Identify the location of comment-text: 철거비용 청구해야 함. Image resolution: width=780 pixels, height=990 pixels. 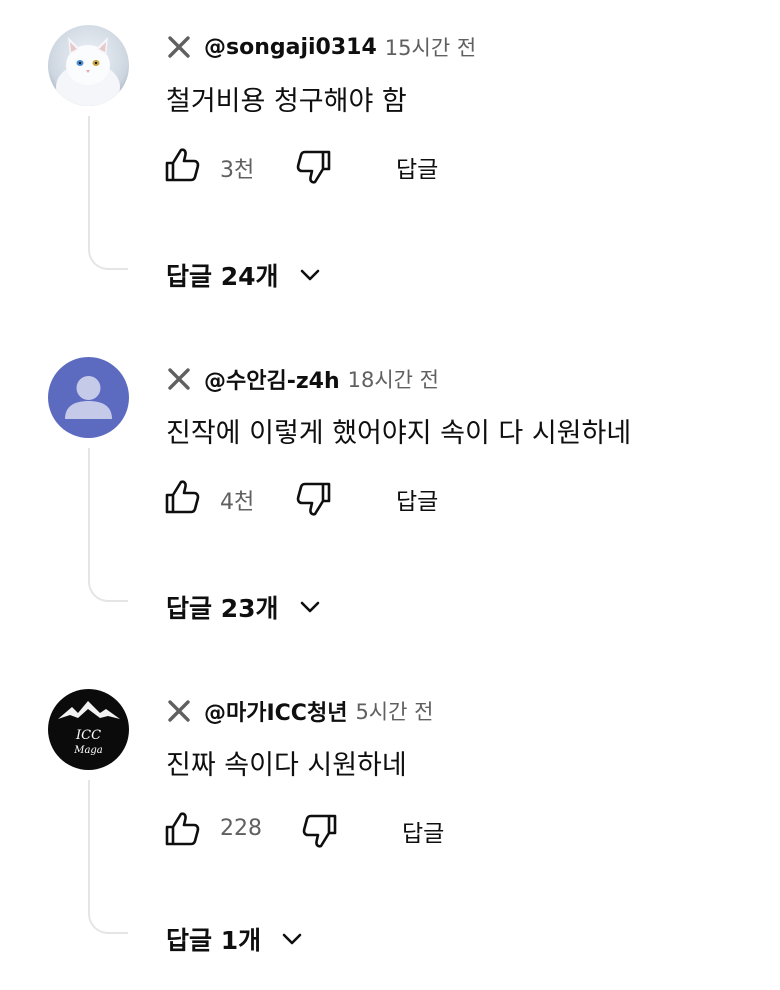
(286, 101).